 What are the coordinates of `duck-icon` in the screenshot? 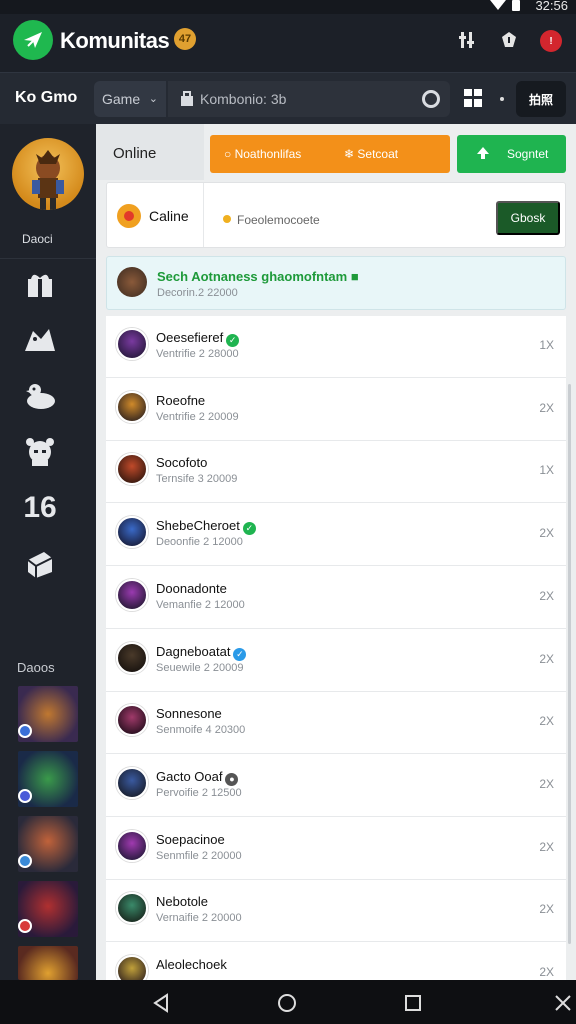 It's located at (40, 396).